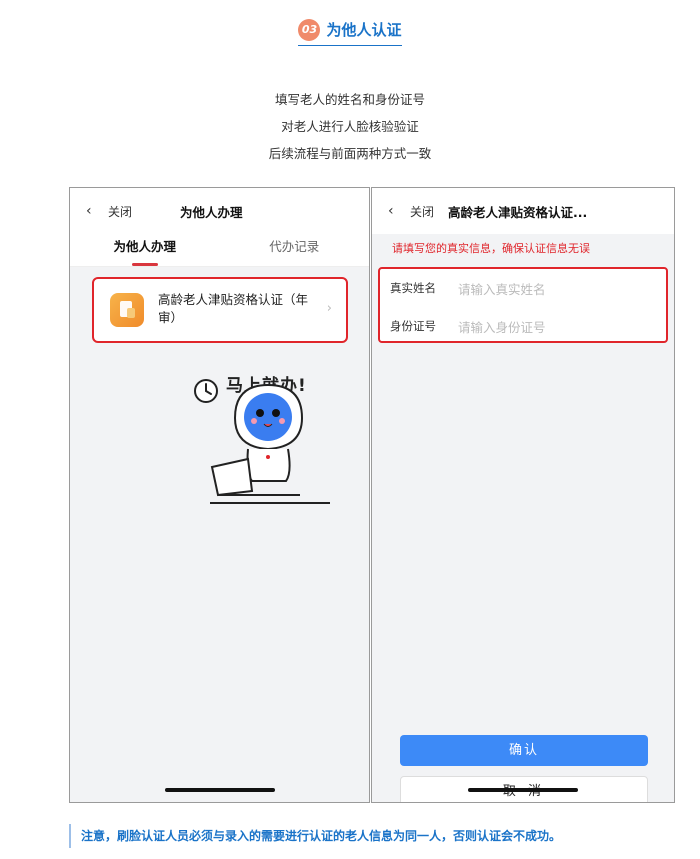 Image resolution: width=700 pixels, height=859 pixels. What do you see at coordinates (379, 836) in the screenshot?
I see `notice-text: 注意，刷脸认证人员必须与录入的需要进行认证的老人信息为同一人，否则认证会不成功。` at bounding box center [379, 836].